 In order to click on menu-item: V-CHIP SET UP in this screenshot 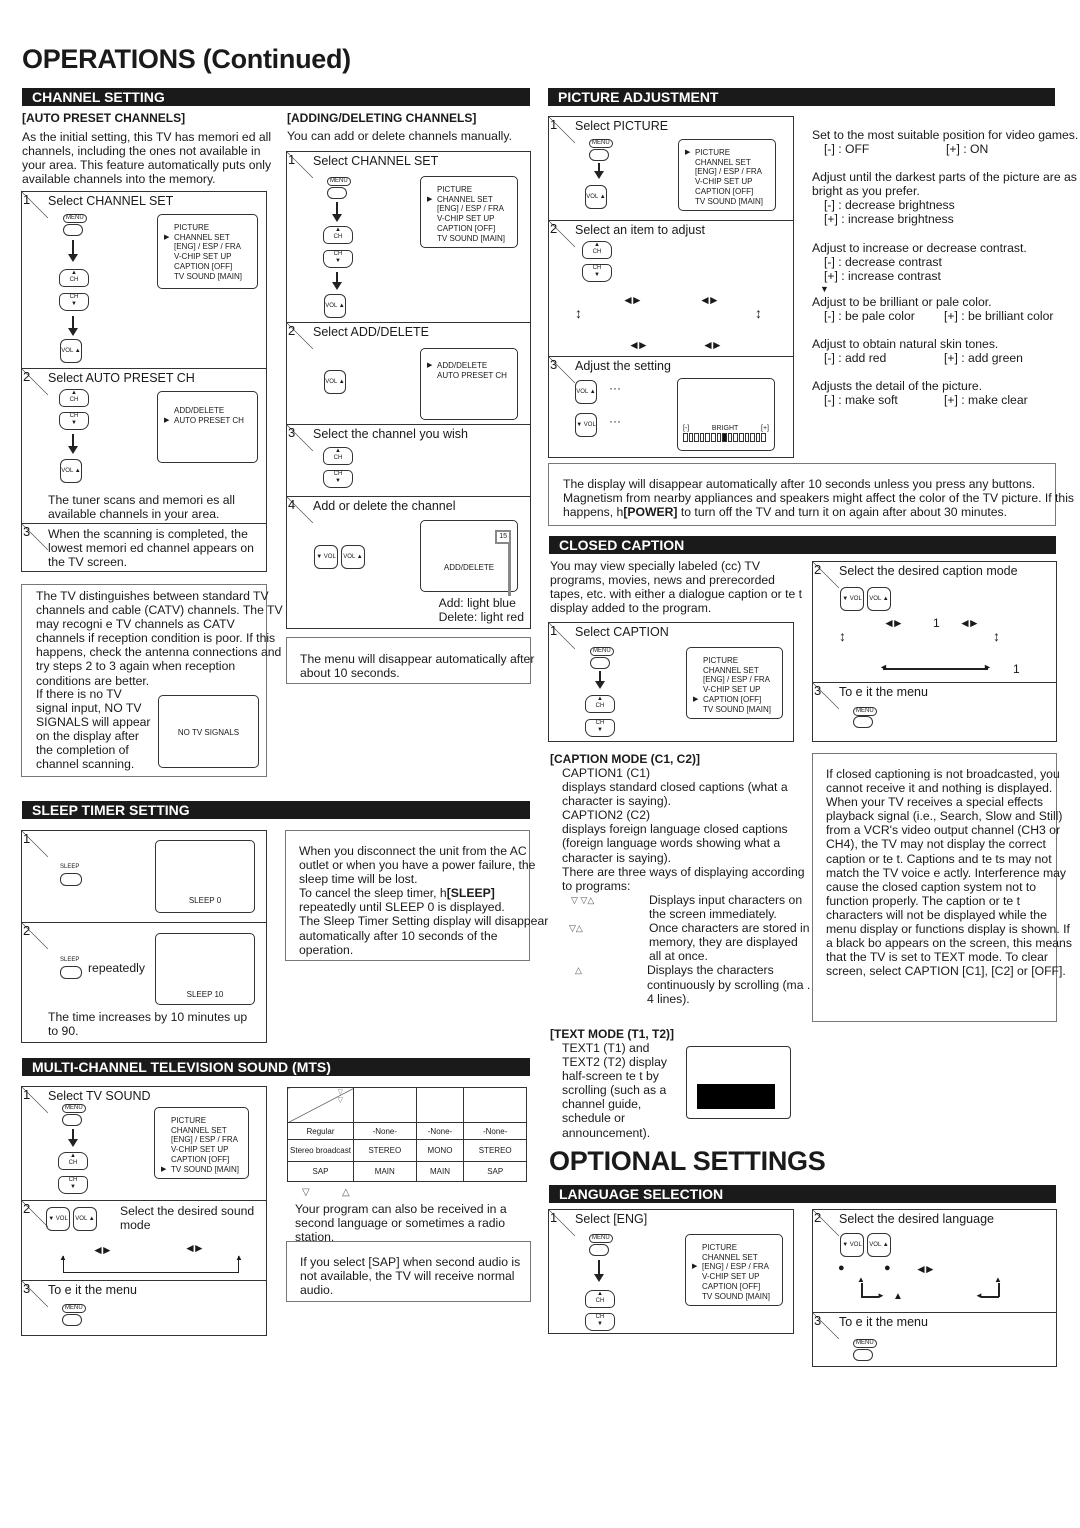, I will do `click(466, 219)`.